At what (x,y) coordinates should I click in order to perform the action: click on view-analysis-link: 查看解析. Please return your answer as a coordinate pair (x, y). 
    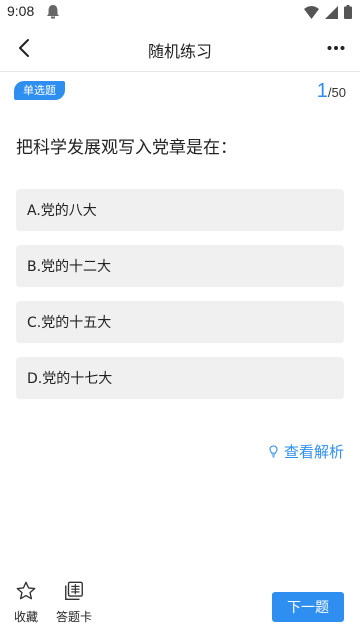
    Looking at the image, I should click on (306, 451).